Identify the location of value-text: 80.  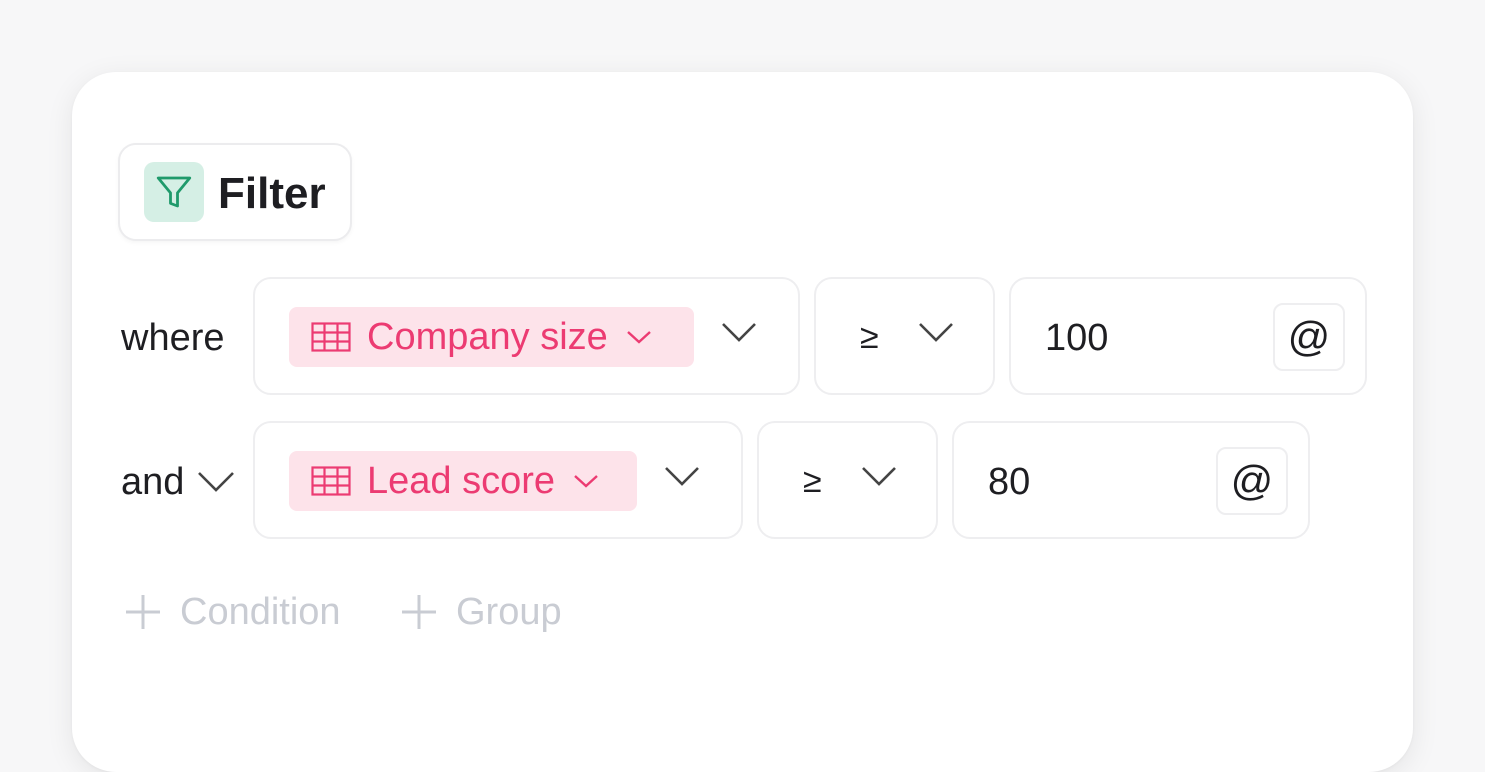
(1009, 482).